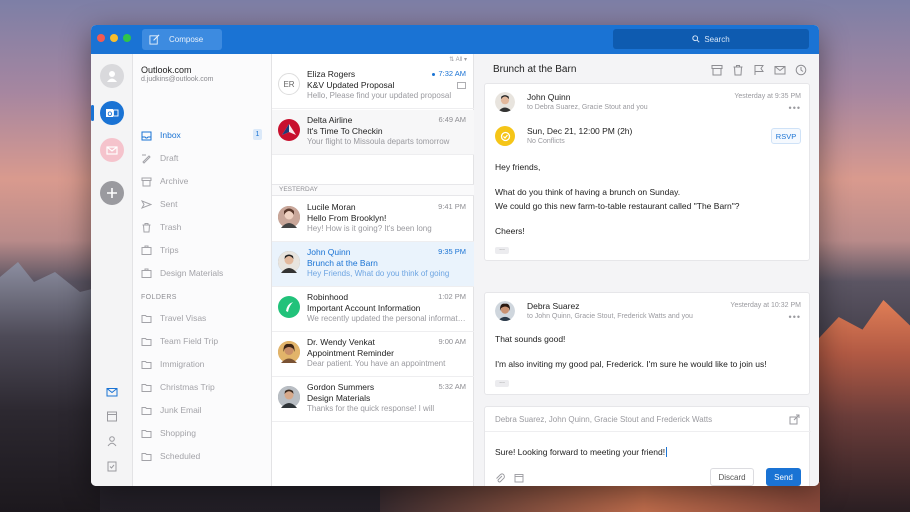  Describe the element at coordinates (257, 134) in the screenshot. I see `unread-badge: 1` at that location.